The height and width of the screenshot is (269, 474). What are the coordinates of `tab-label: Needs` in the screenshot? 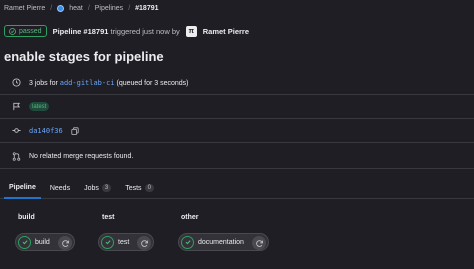 It's located at (60, 188).